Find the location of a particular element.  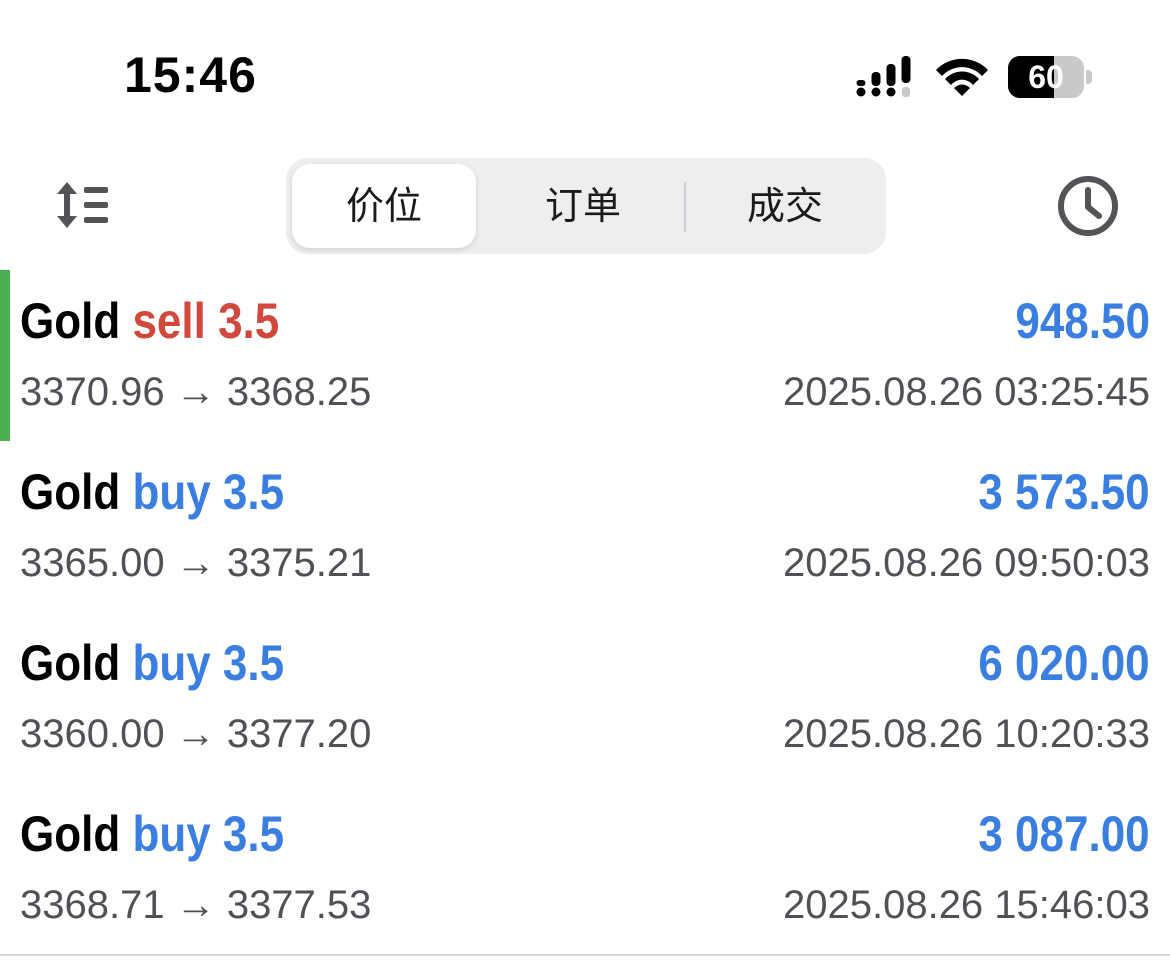

deal-type: sell is located at coordinates (169, 321).